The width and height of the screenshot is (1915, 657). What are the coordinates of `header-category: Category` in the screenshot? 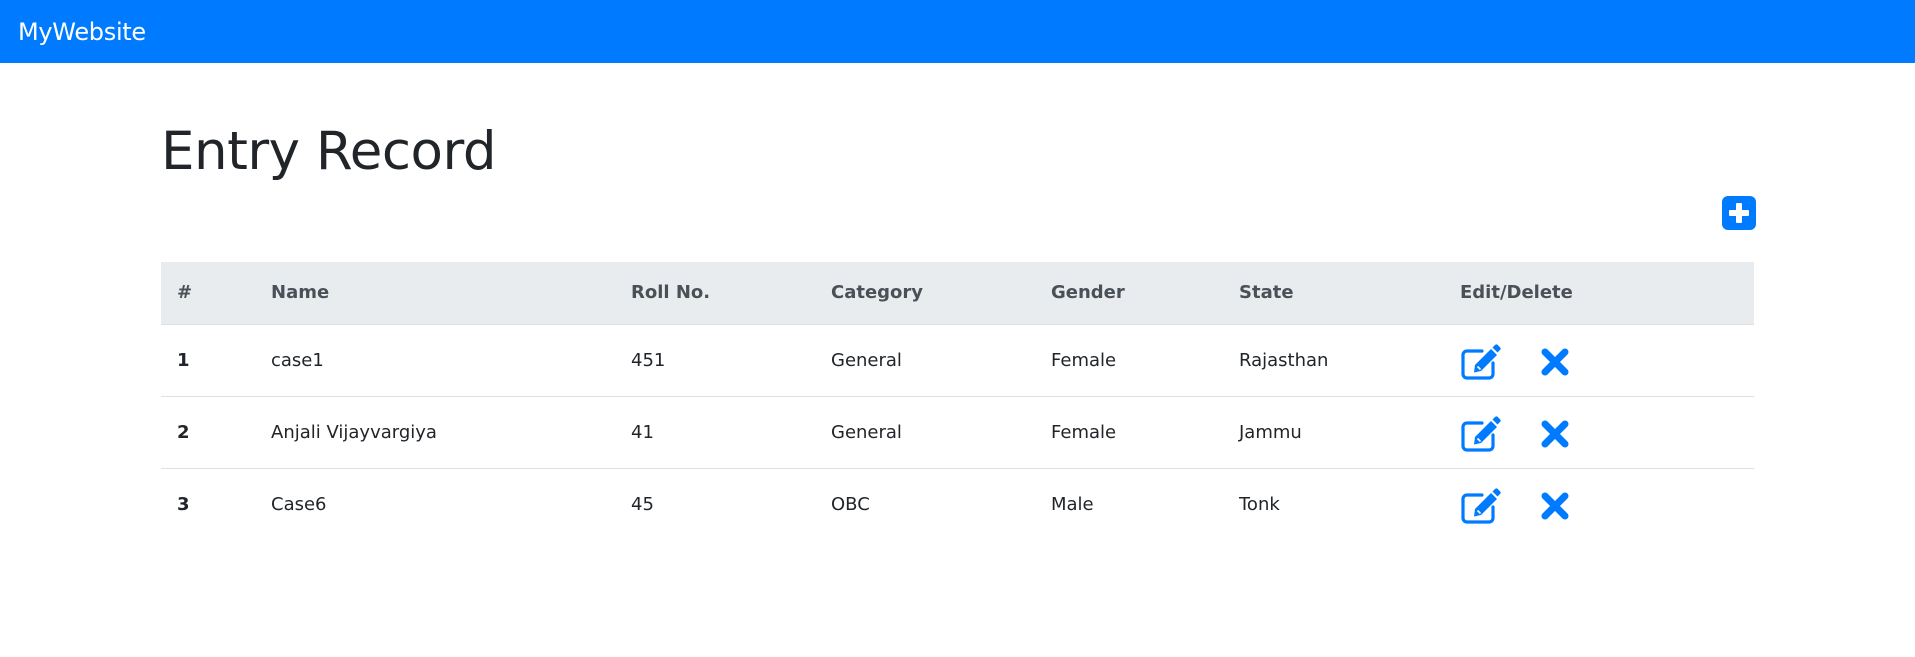 It's located at (941, 293).